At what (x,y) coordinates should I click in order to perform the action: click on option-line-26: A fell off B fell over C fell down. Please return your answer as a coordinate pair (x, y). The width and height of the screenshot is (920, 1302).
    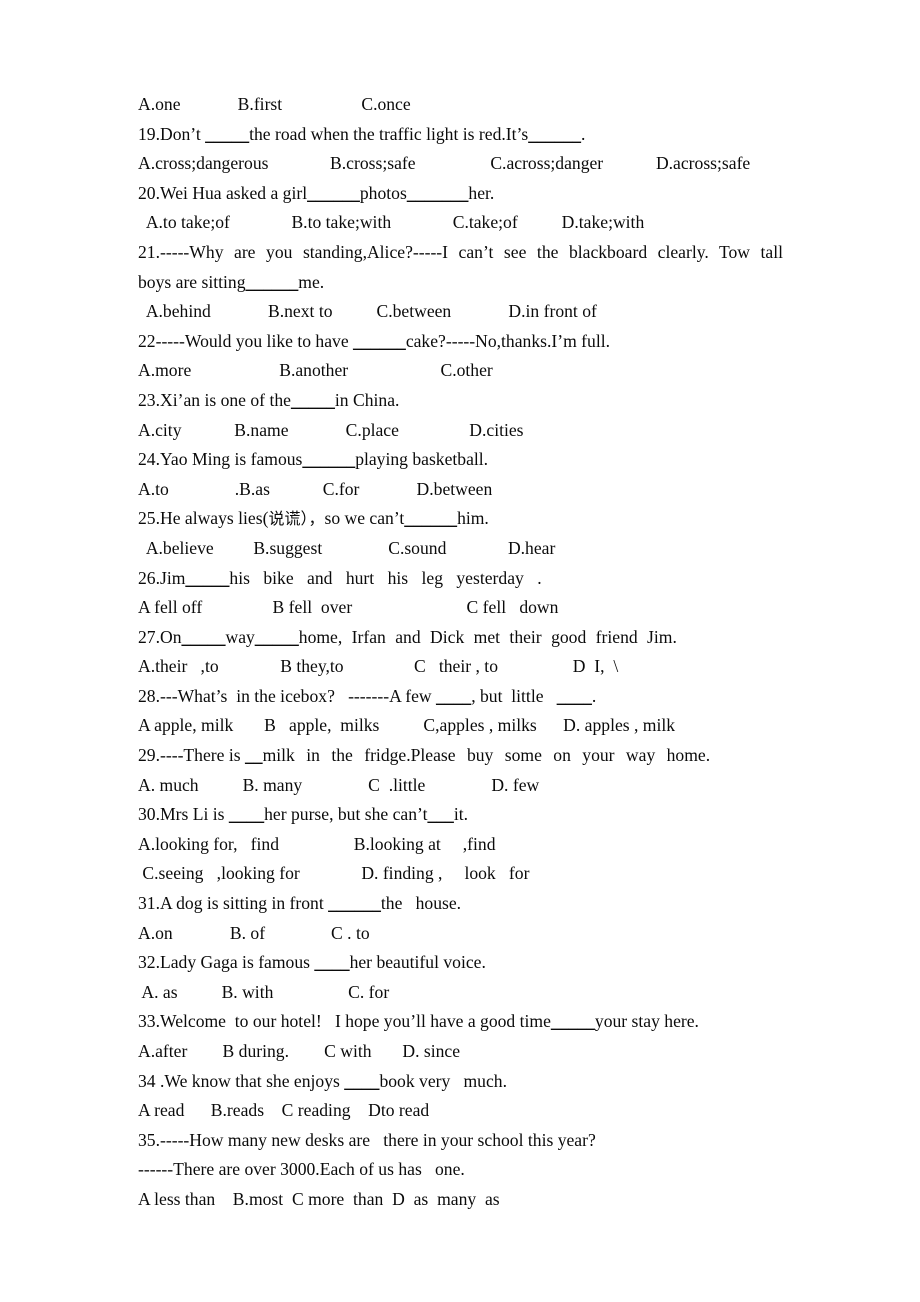
    Looking at the image, I should click on (348, 607).